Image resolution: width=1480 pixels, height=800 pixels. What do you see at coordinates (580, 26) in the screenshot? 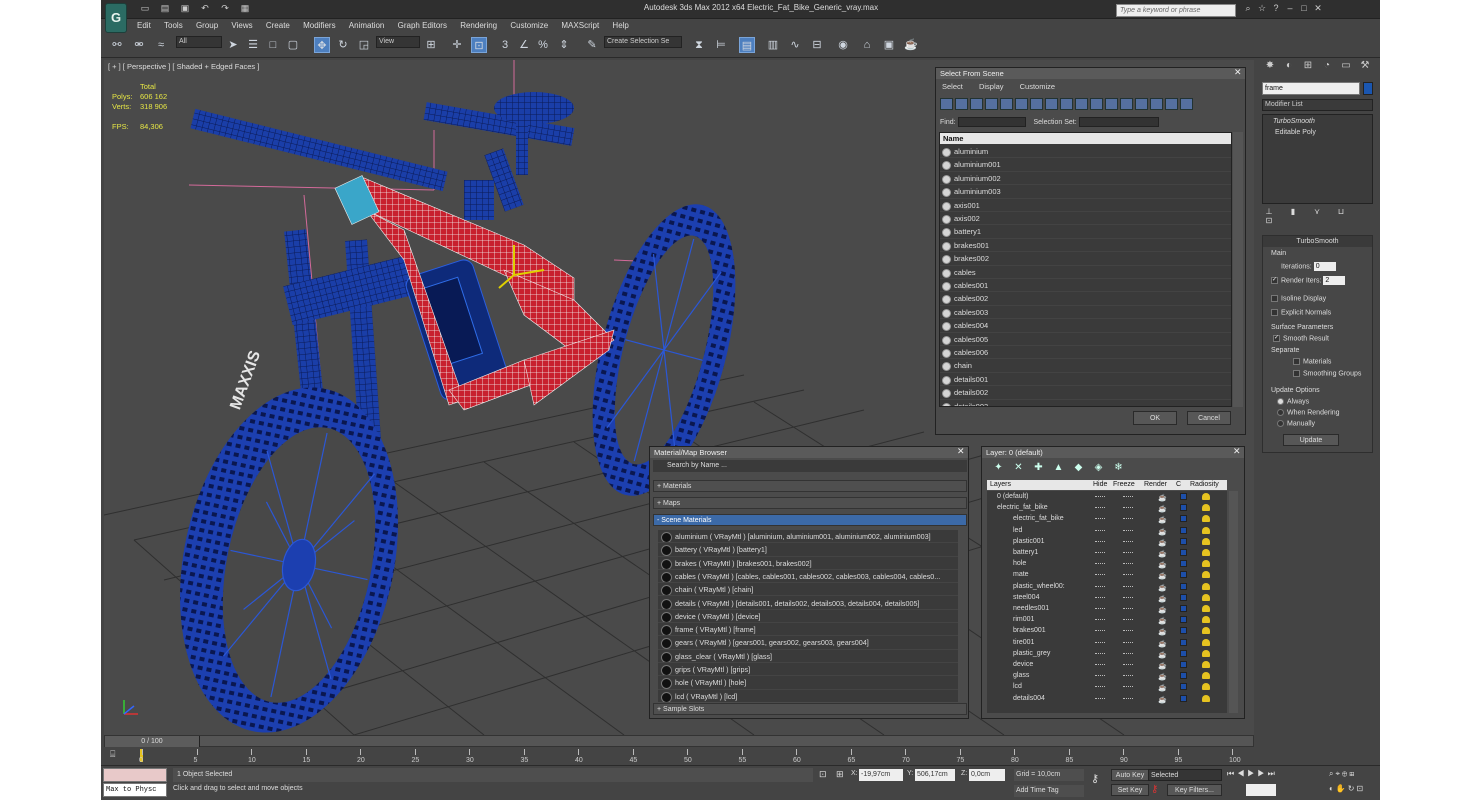
I see `menu-maxscript: MAXScript` at bounding box center [580, 26].